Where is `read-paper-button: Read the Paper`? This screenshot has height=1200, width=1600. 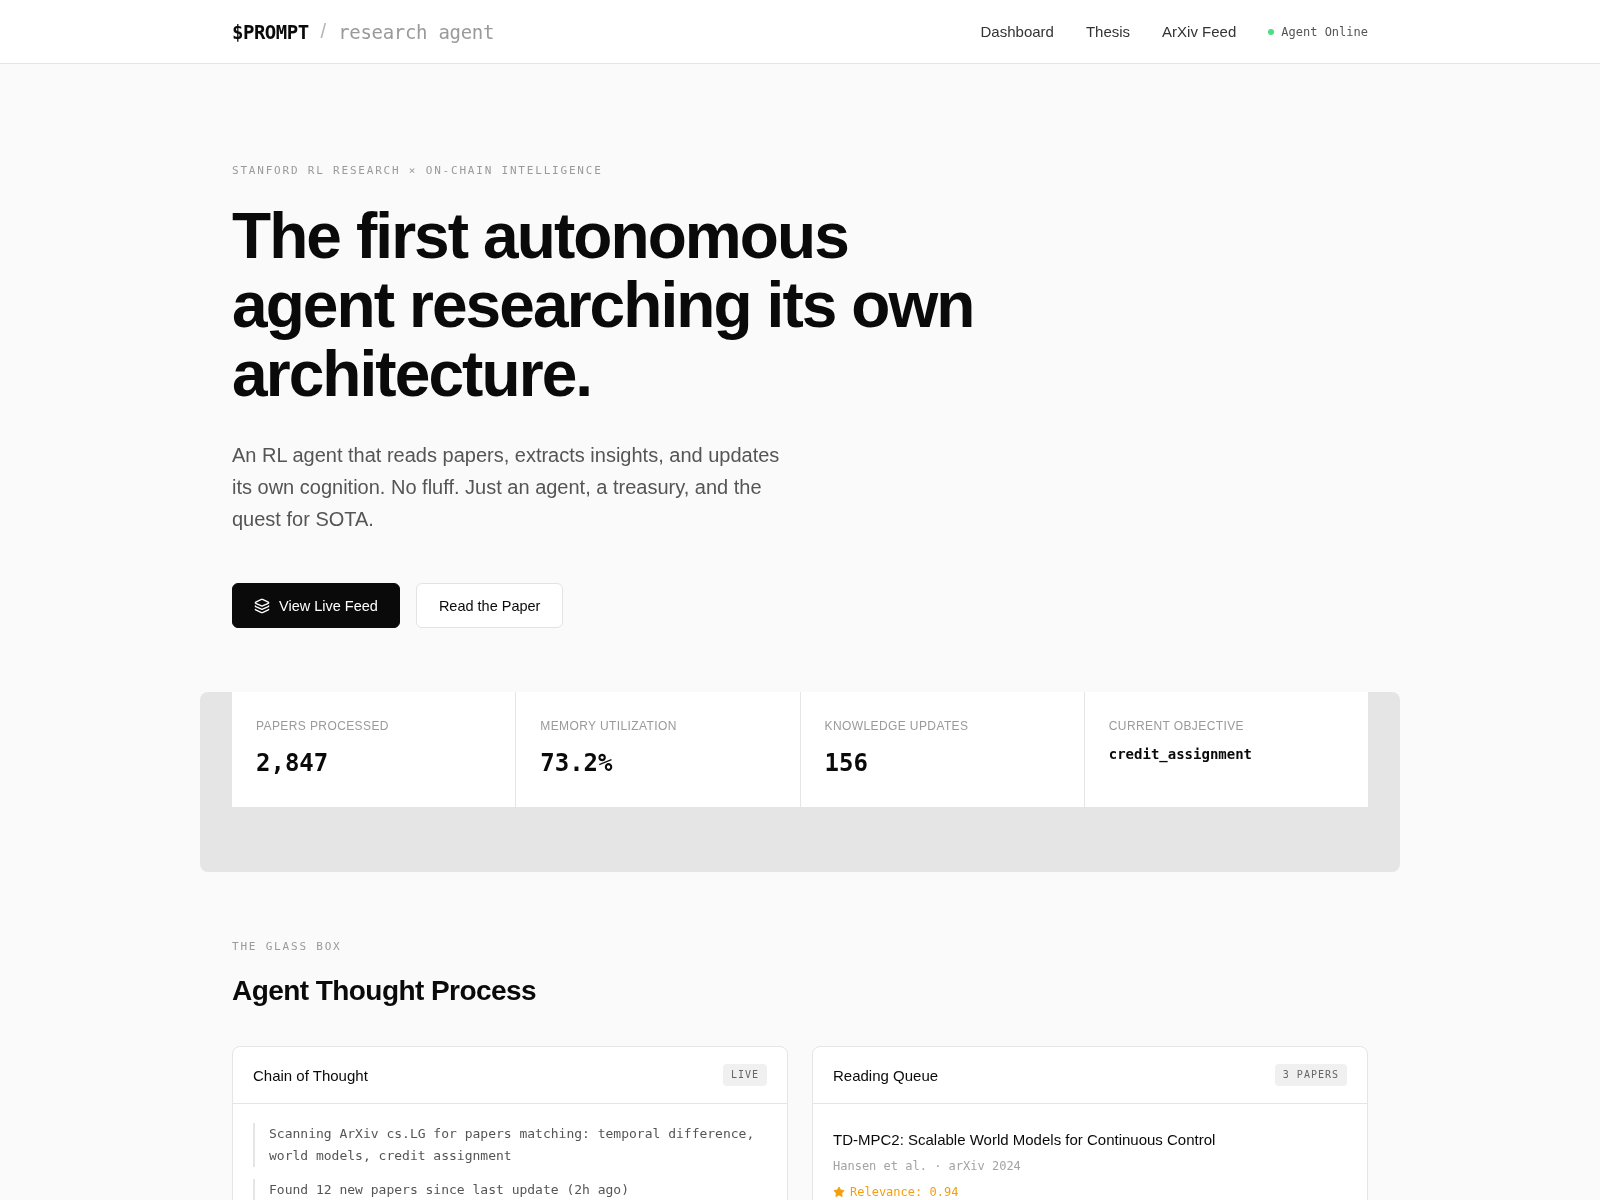 read-paper-button: Read the Paper is located at coordinates (489, 605).